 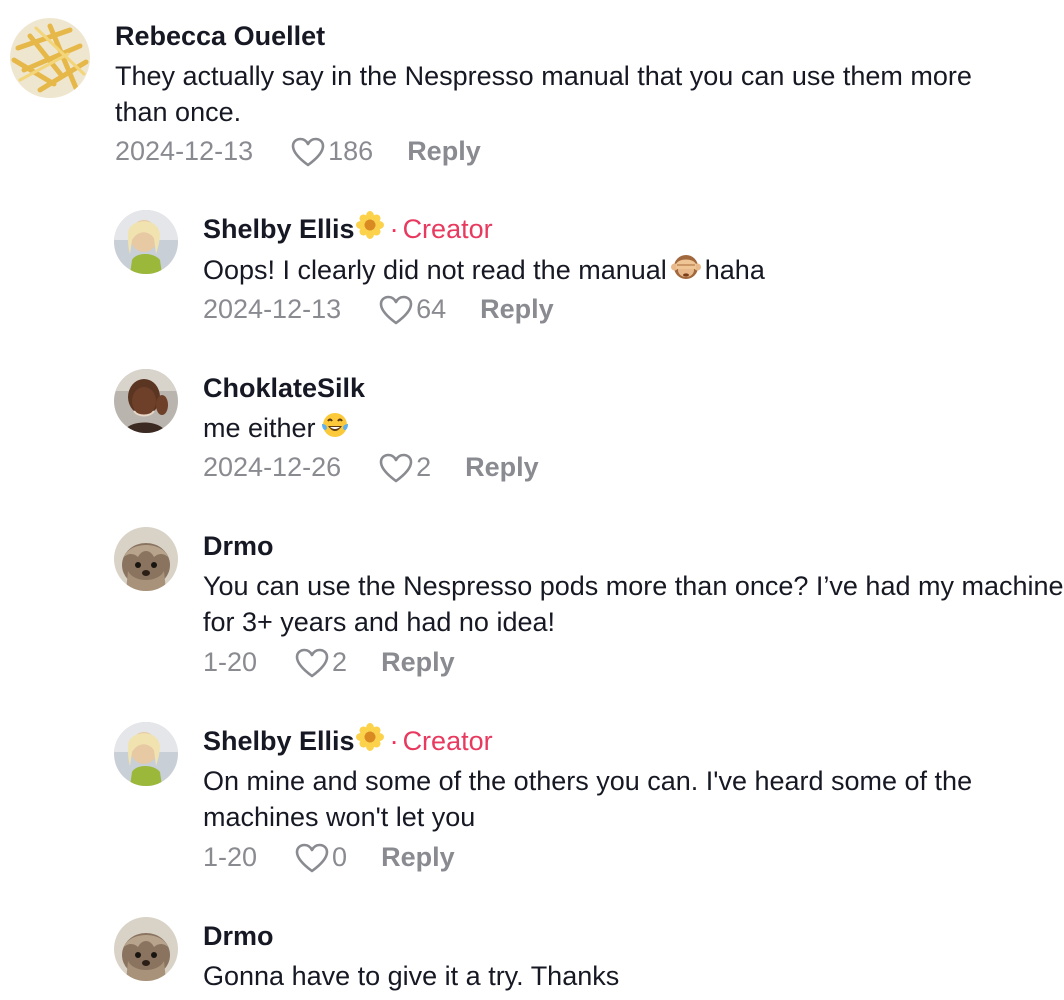 What do you see at coordinates (411, 976) in the screenshot?
I see `comment-text: Gonna have to give it a try. Thanks` at bounding box center [411, 976].